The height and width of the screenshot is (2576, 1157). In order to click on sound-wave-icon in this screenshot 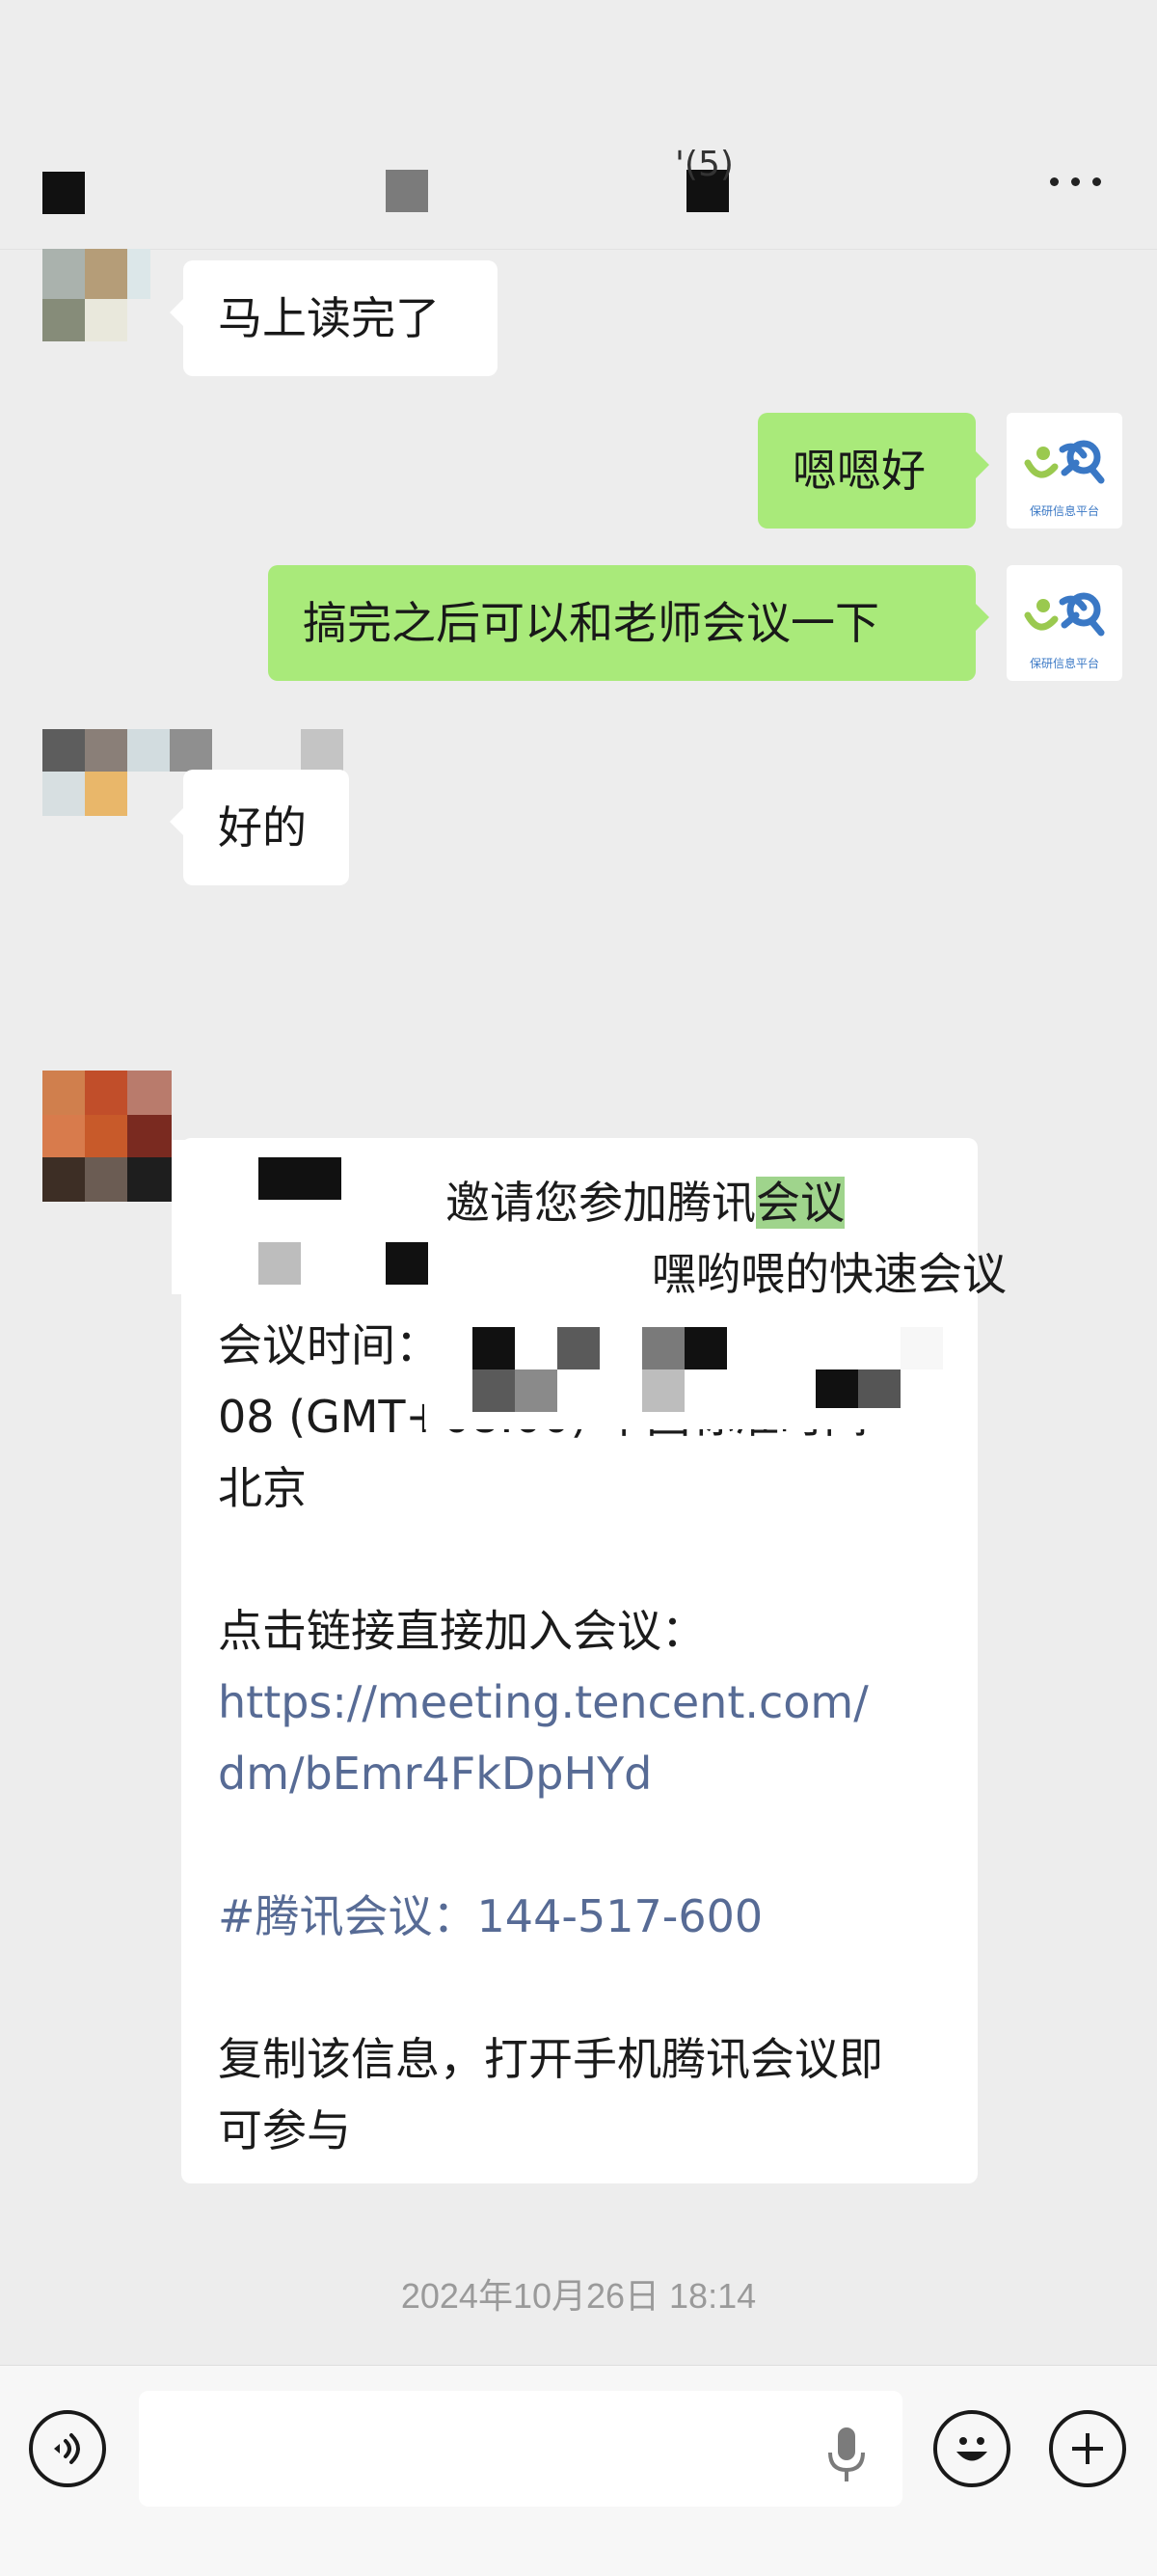, I will do `click(67, 2448)`.